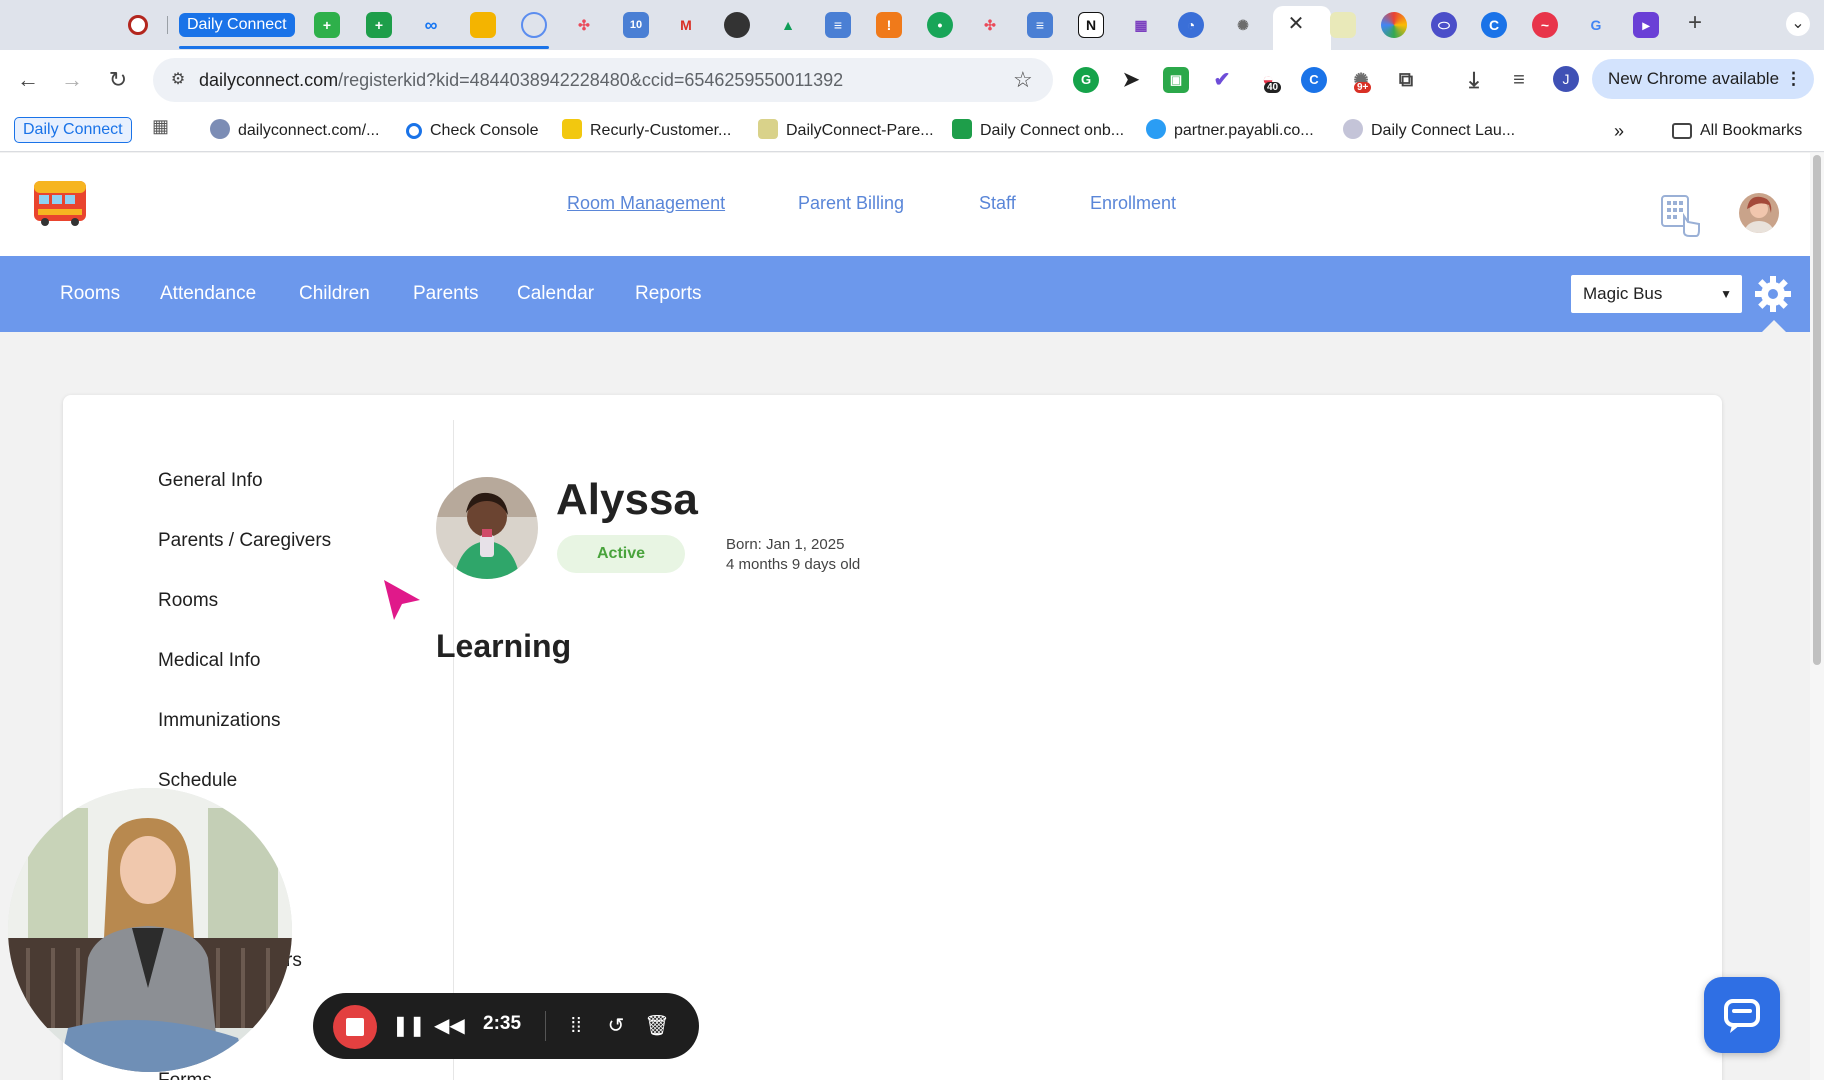 The image size is (1824, 1080). I want to click on bookmark-star-icon: ☆, so click(1023, 80).